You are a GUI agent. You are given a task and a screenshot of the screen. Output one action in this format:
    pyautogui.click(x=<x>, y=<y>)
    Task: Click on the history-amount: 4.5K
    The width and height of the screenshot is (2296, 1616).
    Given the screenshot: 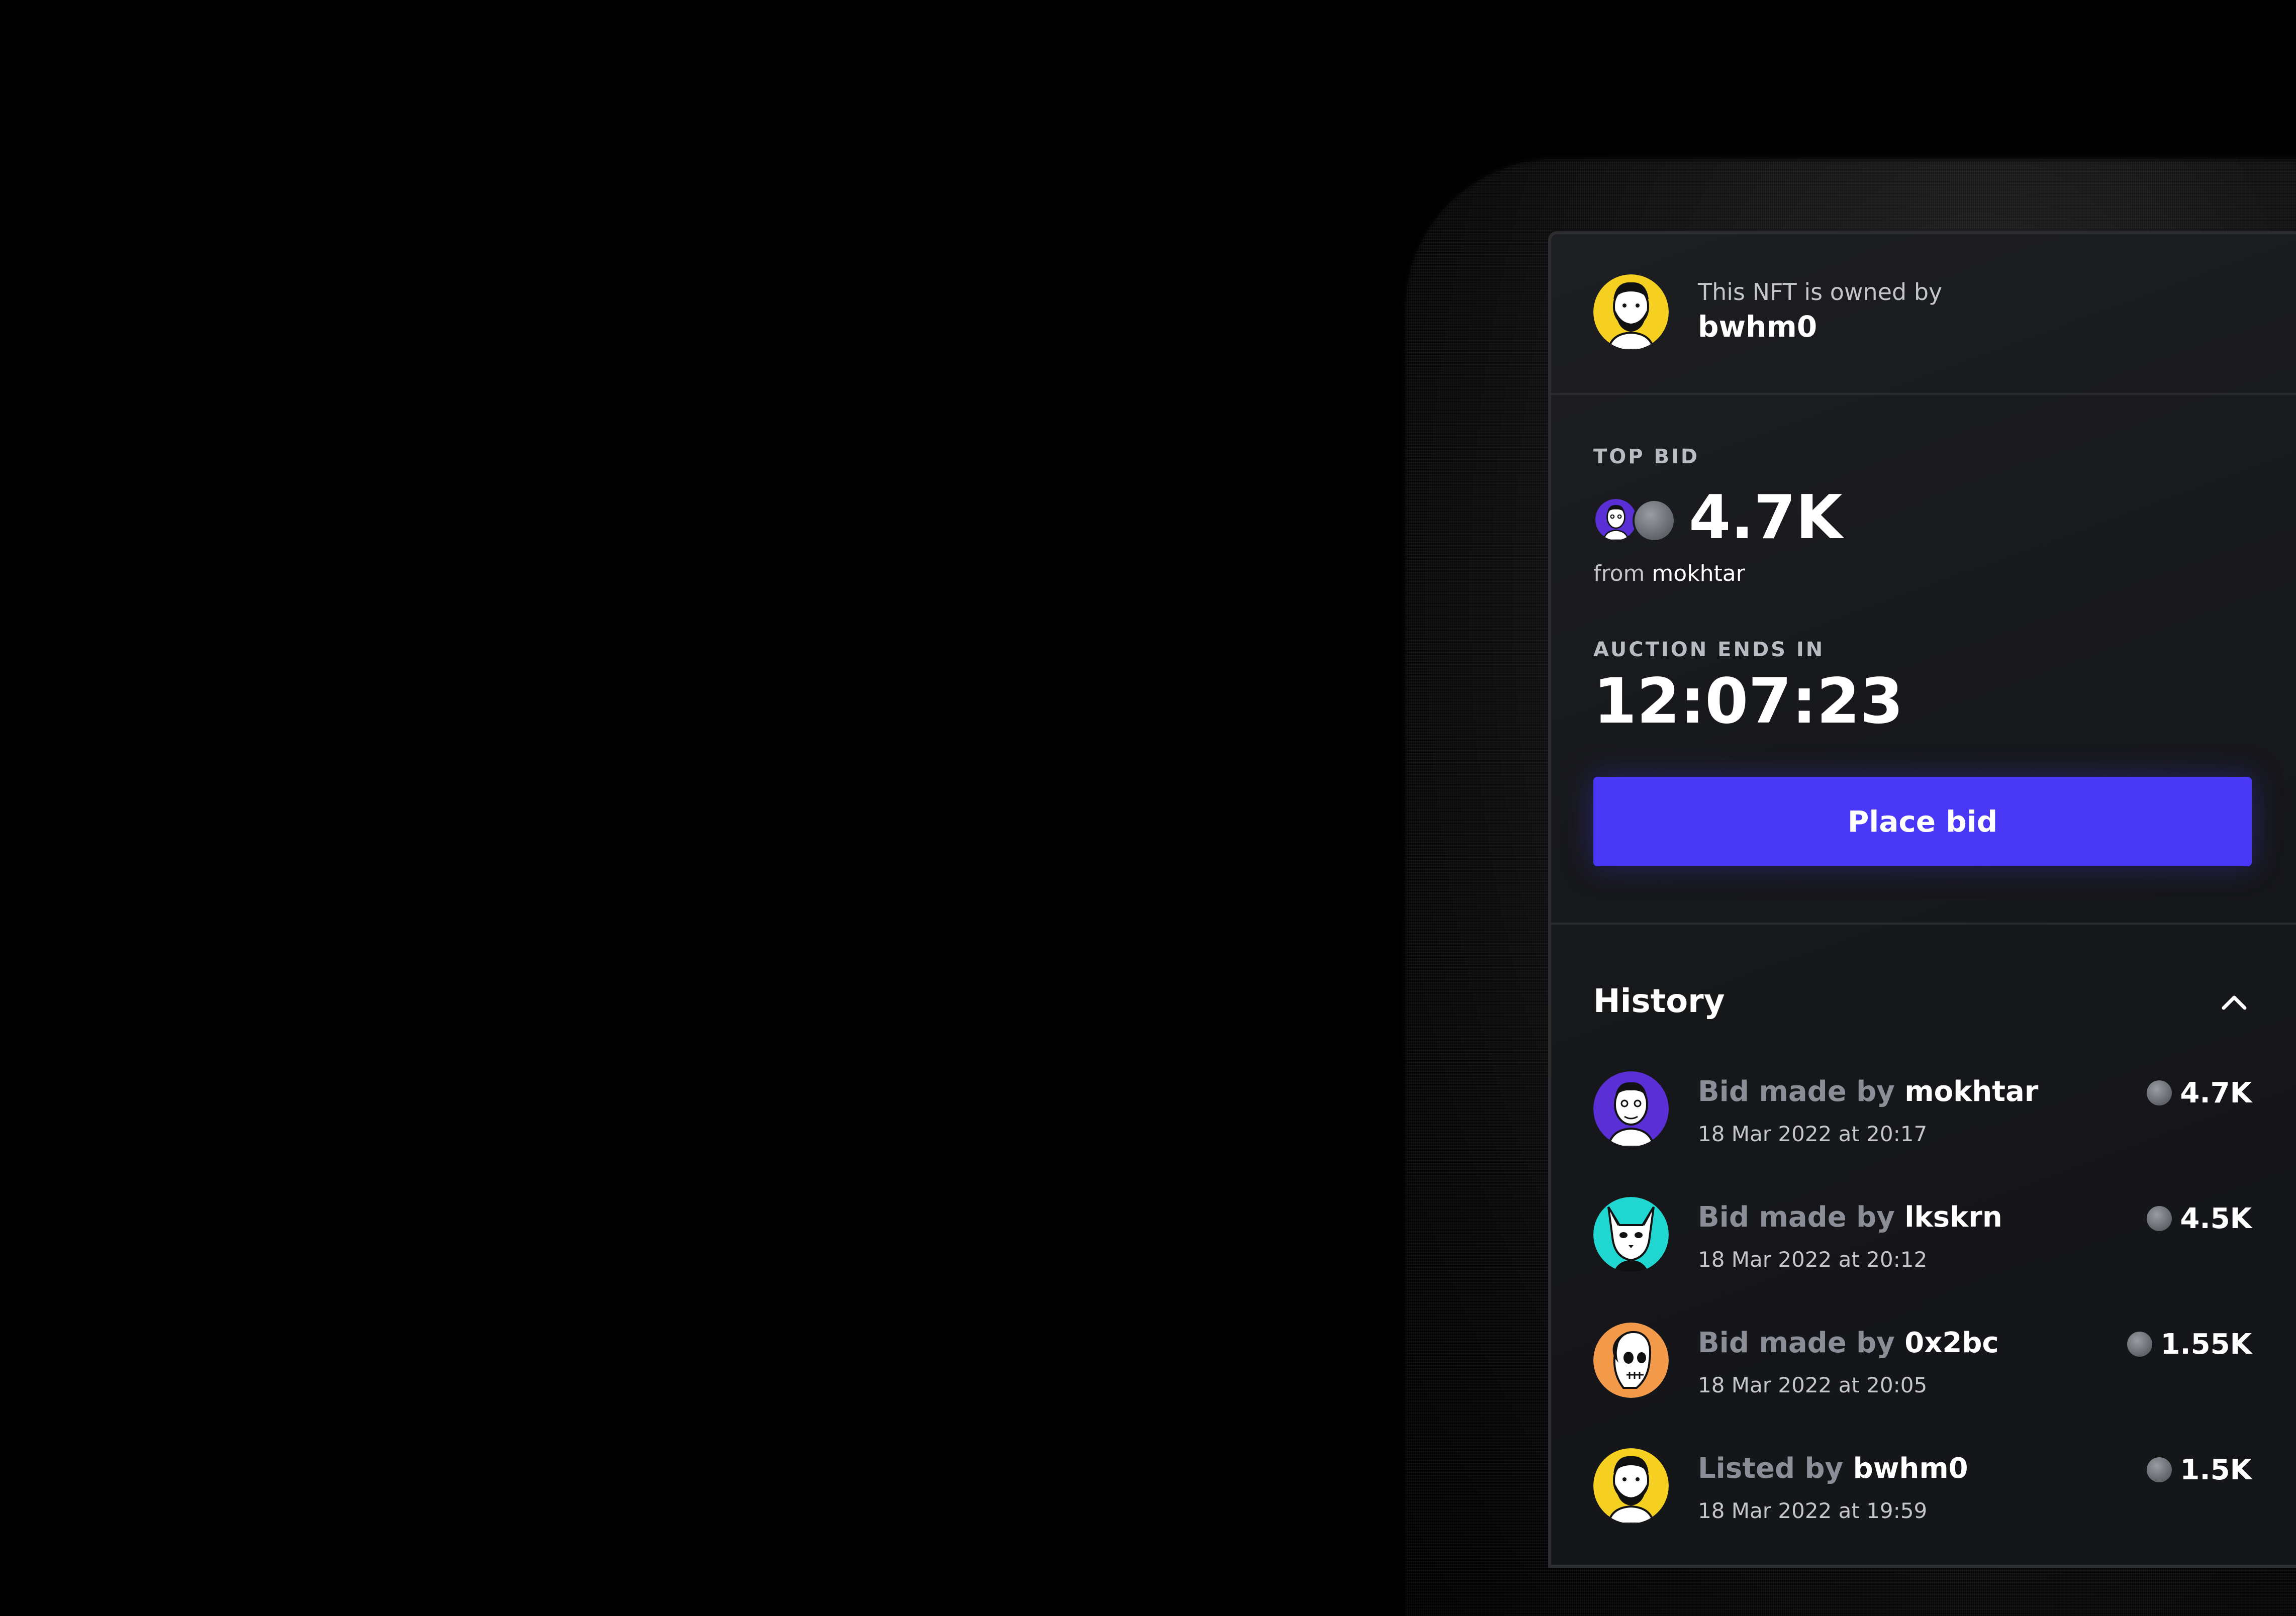 What is the action you would take?
    pyautogui.click(x=2200, y=1218)
    